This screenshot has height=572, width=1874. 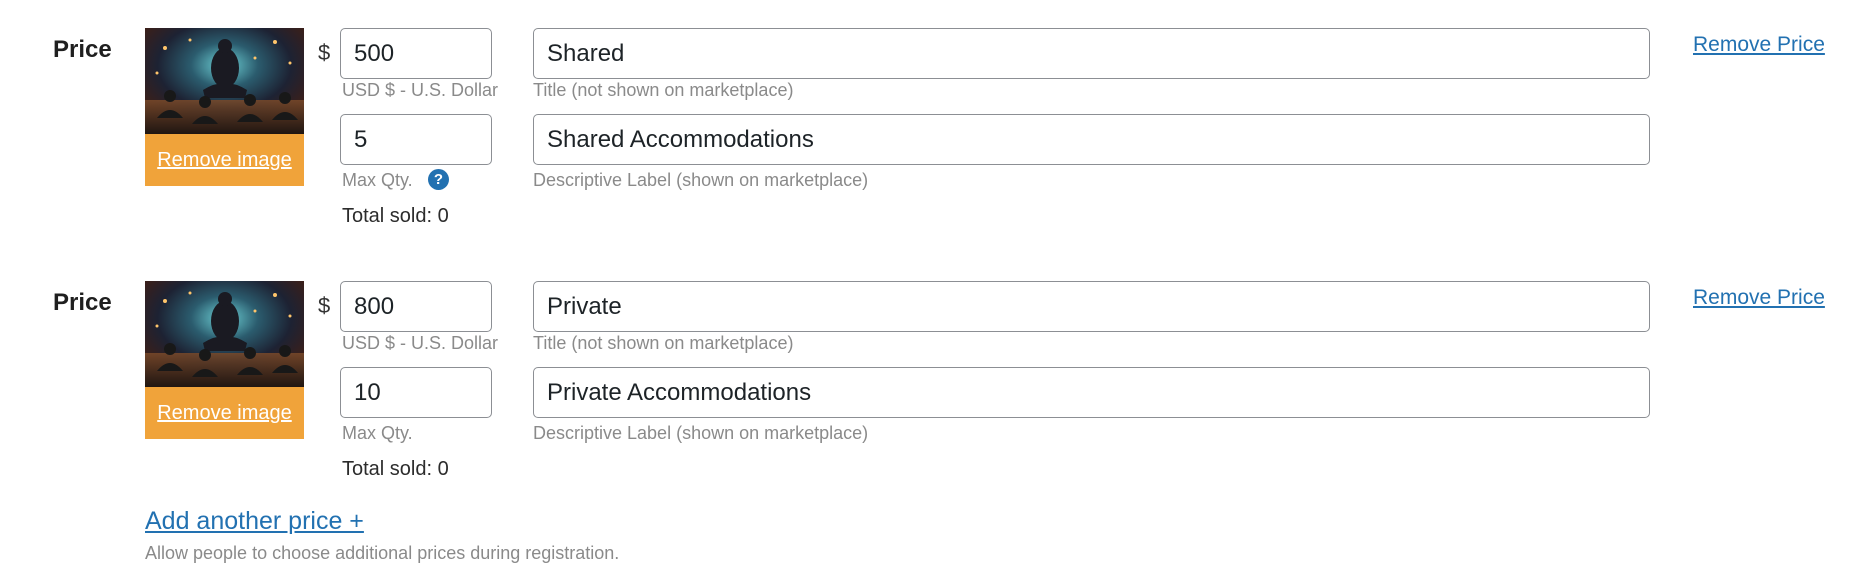 I want to click on max-qty-input: 10, so click(x=416, y=392).